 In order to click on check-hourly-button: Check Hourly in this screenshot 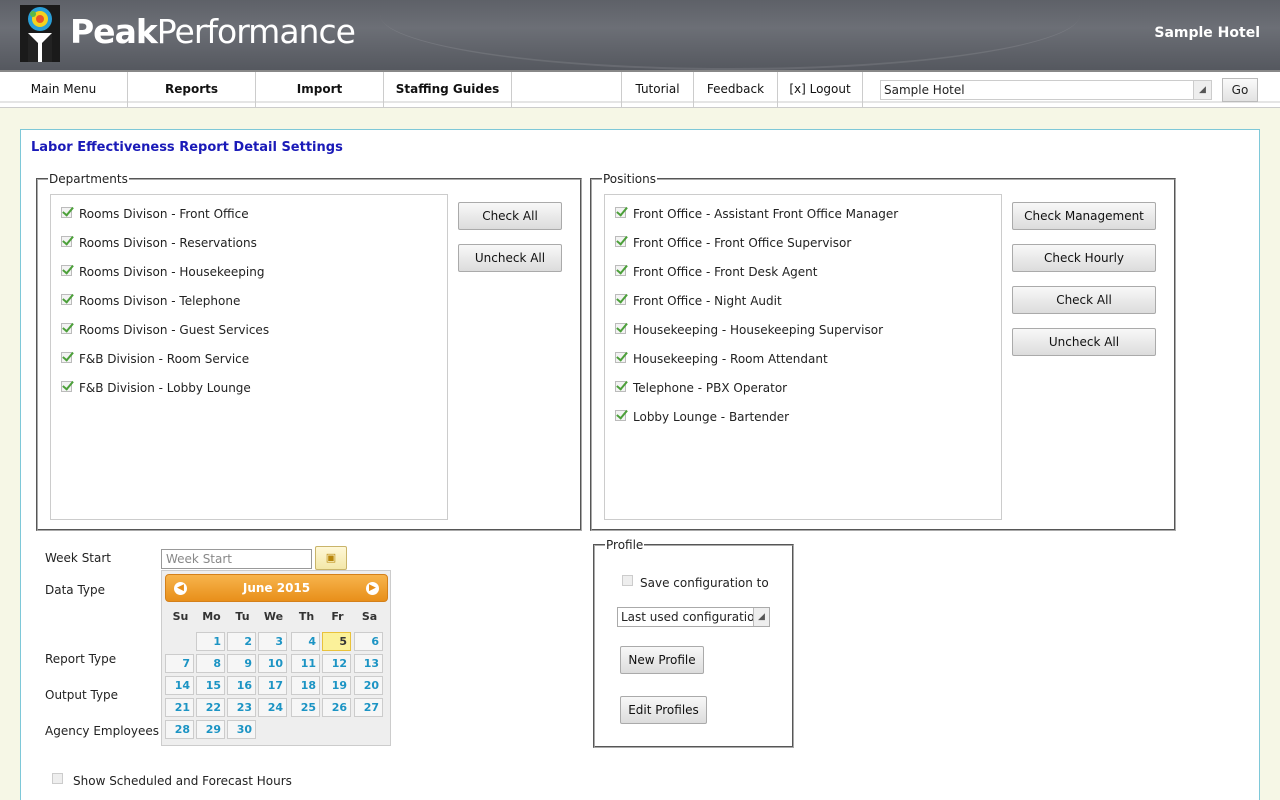, I will do `click(1084, 258)`.